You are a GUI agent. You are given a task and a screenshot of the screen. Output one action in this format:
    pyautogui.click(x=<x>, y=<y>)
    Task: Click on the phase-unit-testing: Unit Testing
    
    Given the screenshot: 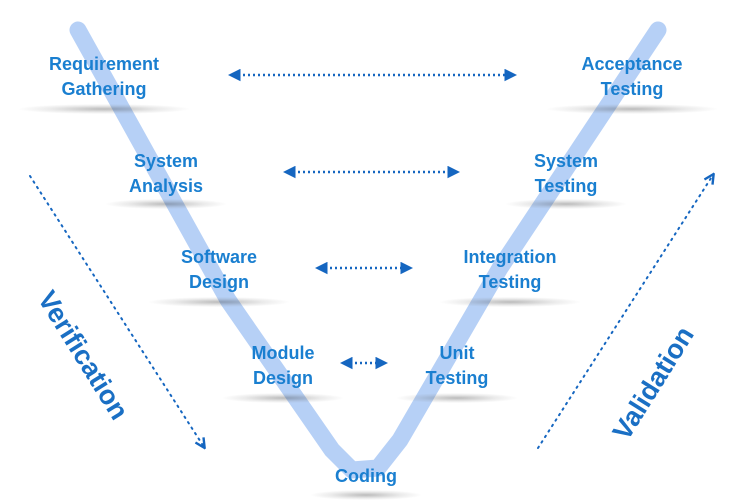 What is the action you would take?
    pyautogui.click(x=457, y=366)
    